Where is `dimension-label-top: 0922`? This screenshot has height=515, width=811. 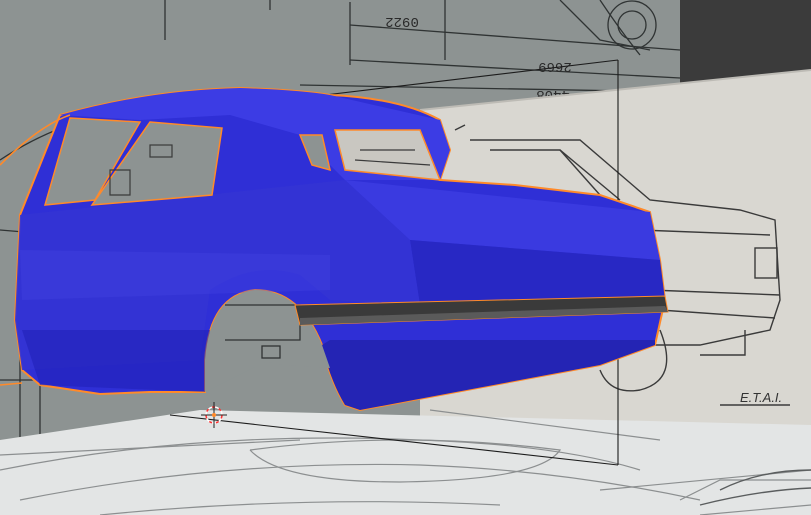 dimension-label-top: 0922 is located at coordinates (402, 21).